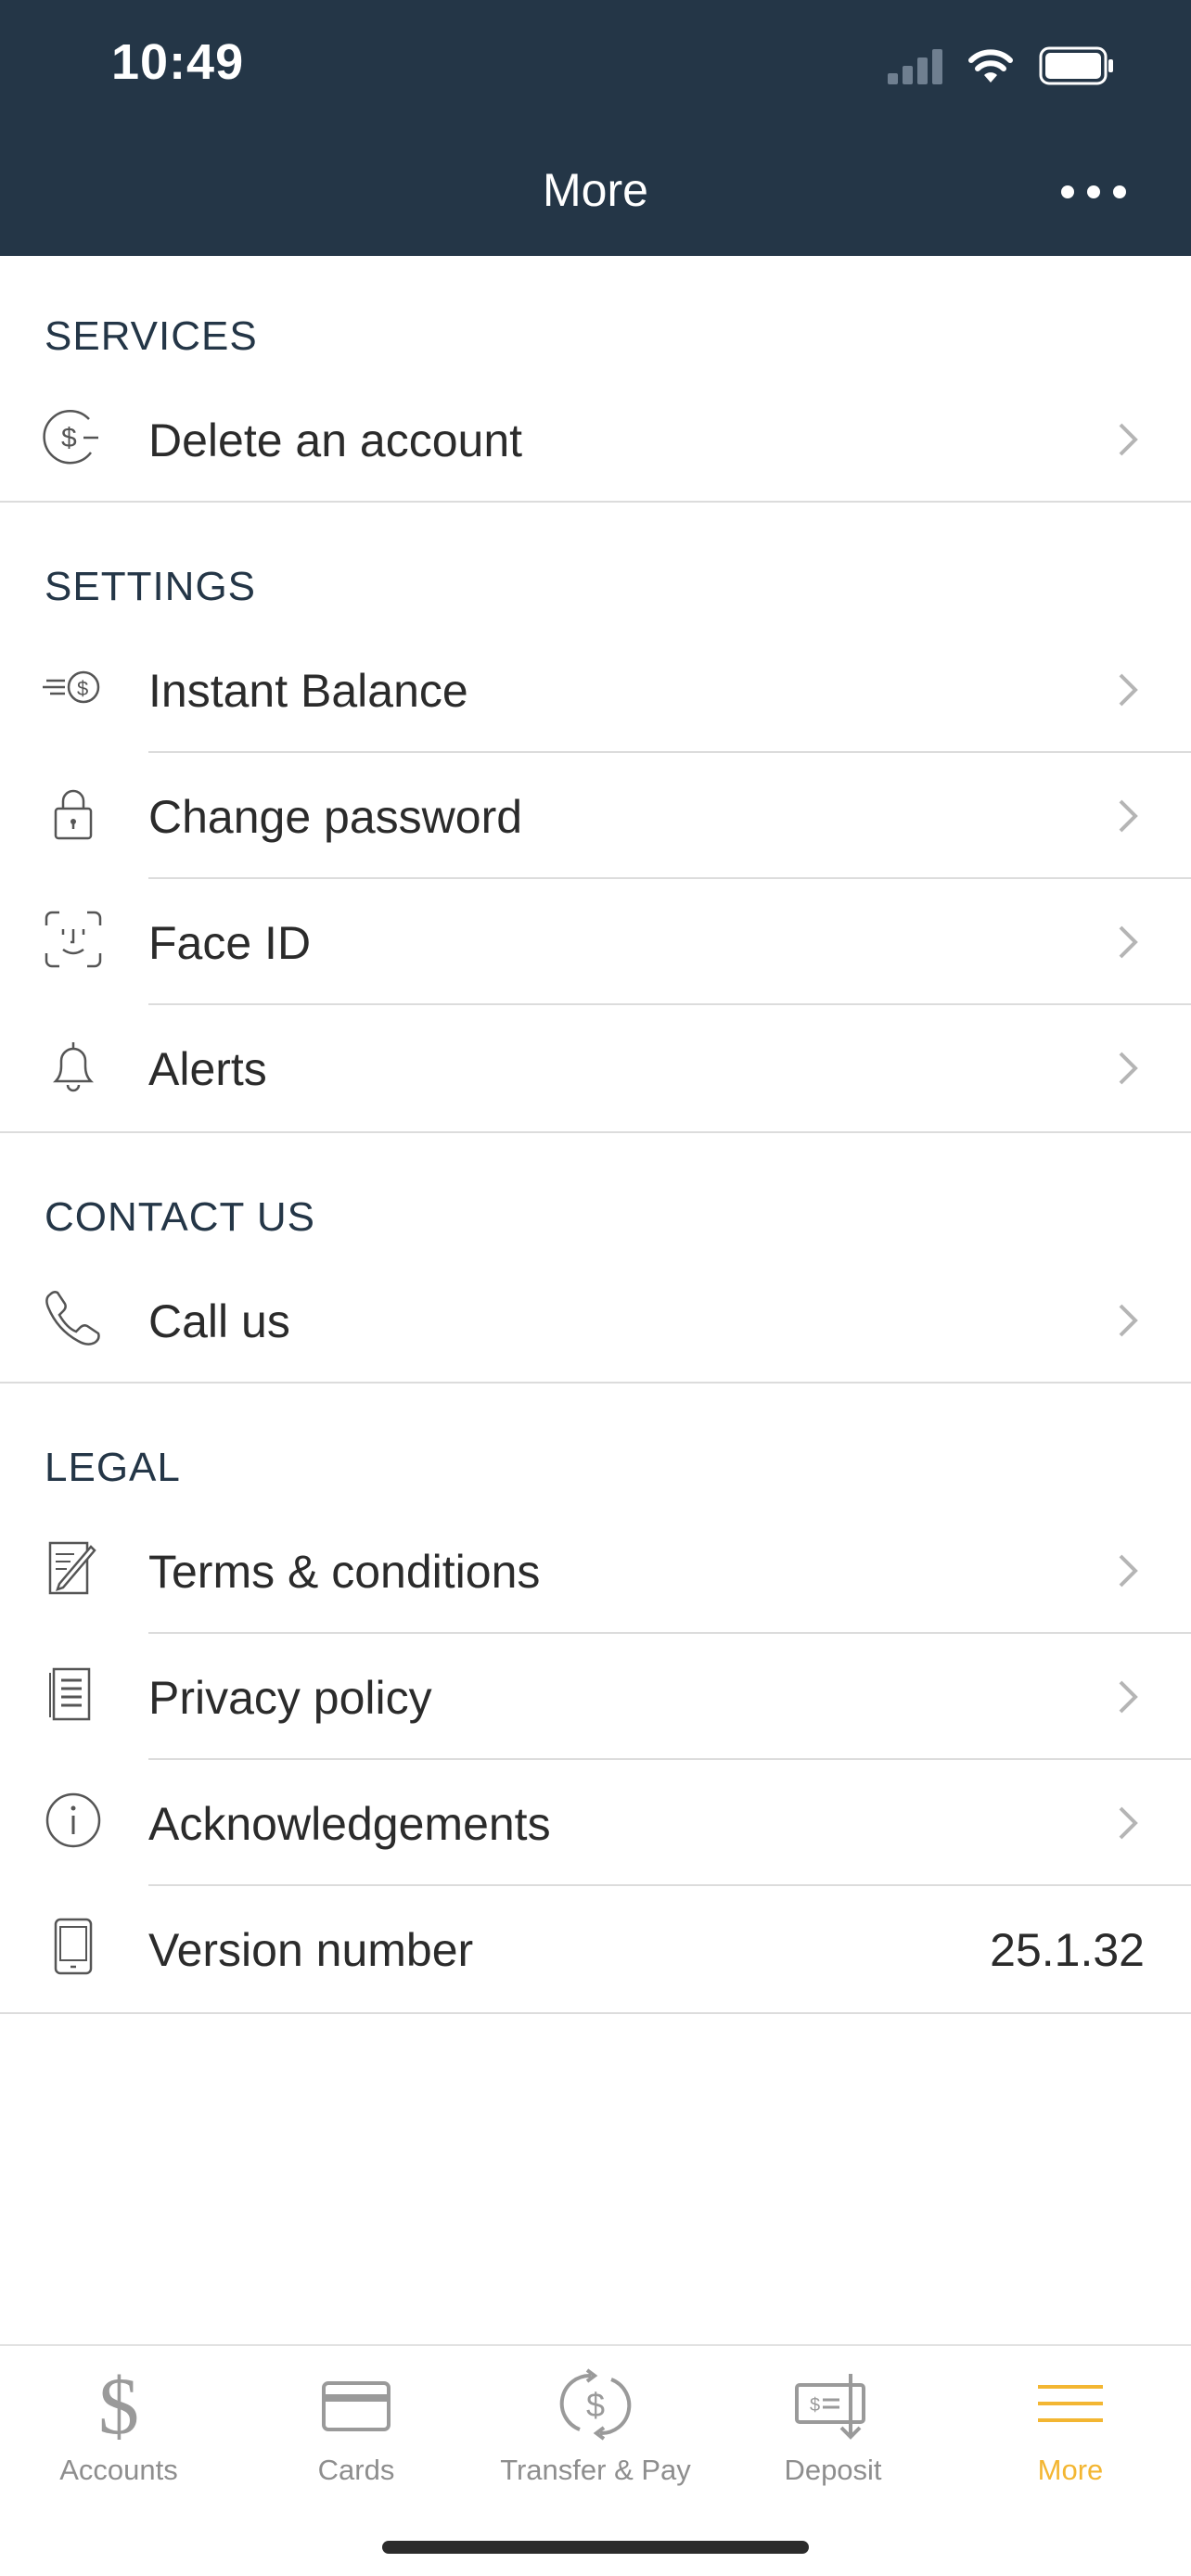 The image size is (1191, 2576). I want to click on home-indicator, so click(595, 2547).